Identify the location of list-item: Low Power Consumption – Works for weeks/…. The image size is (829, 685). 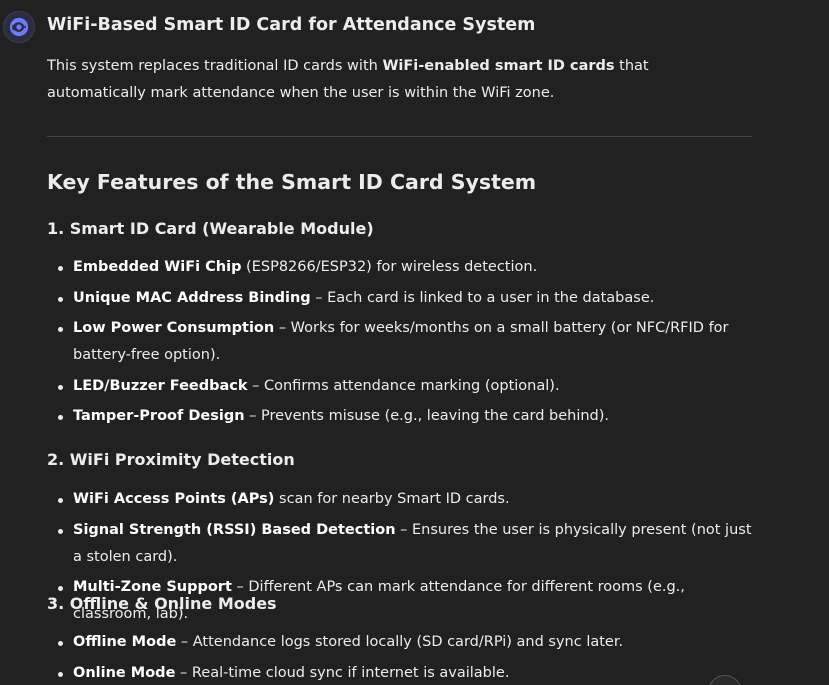
(404, 342).